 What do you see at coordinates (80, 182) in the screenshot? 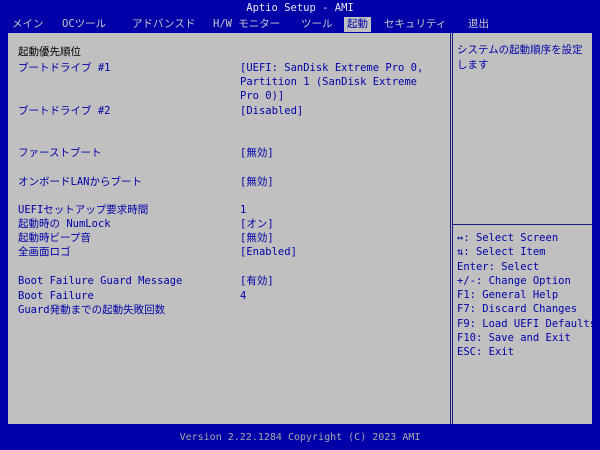
I see `onboard-lan-boot-label: オンボードLANからブート` at bounding box center [80, 182].